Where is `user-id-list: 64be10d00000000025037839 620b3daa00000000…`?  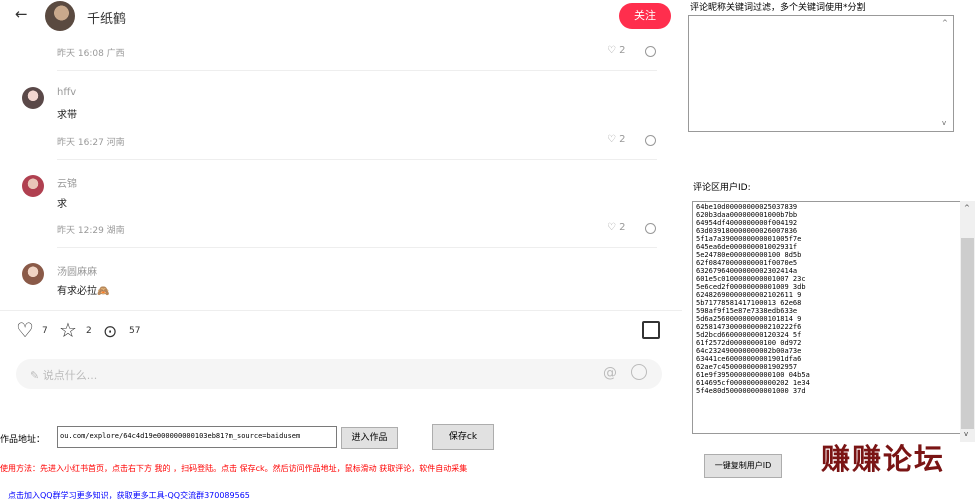
user-id-list: 64be10d00000000025037839 620b3daa00000000… is located at coordinates (827, 317).